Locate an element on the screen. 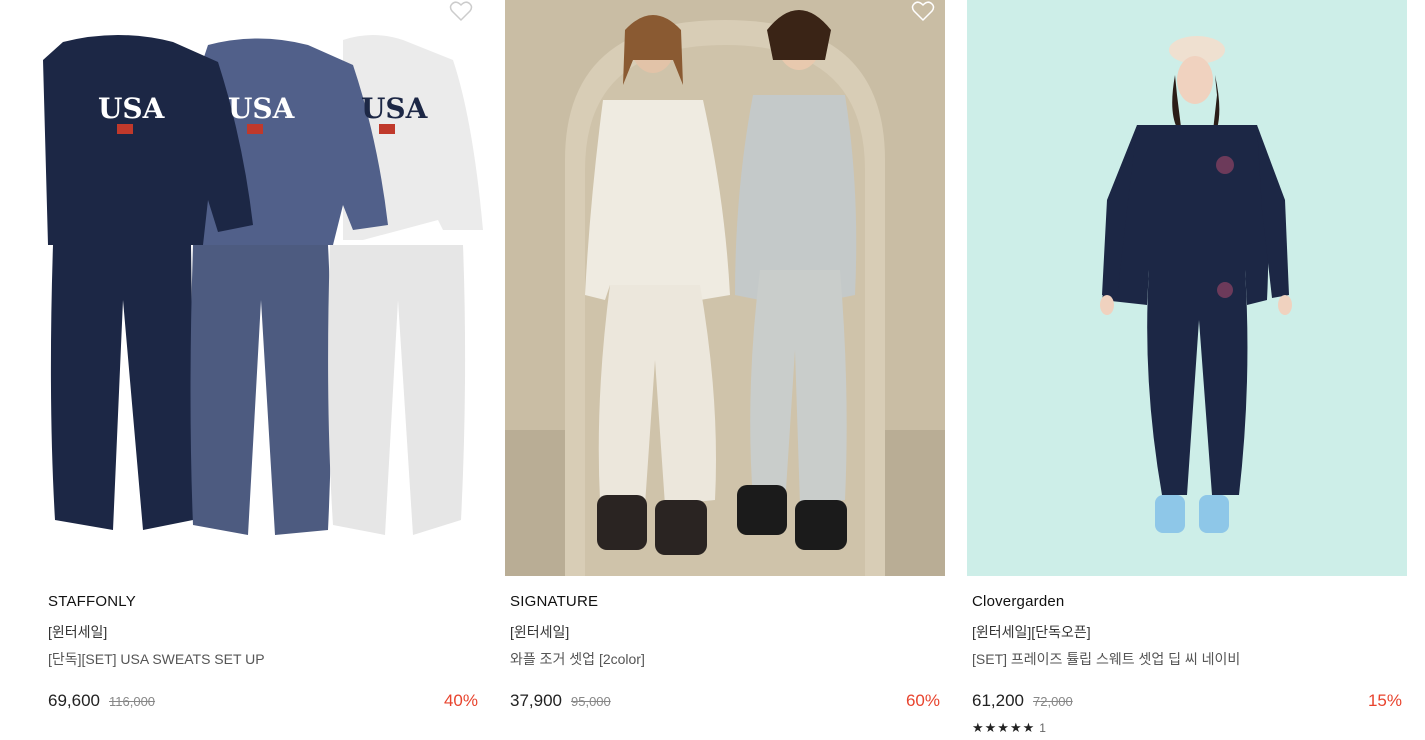  discount-rate: 15% is located at coordinates (1384, 700).